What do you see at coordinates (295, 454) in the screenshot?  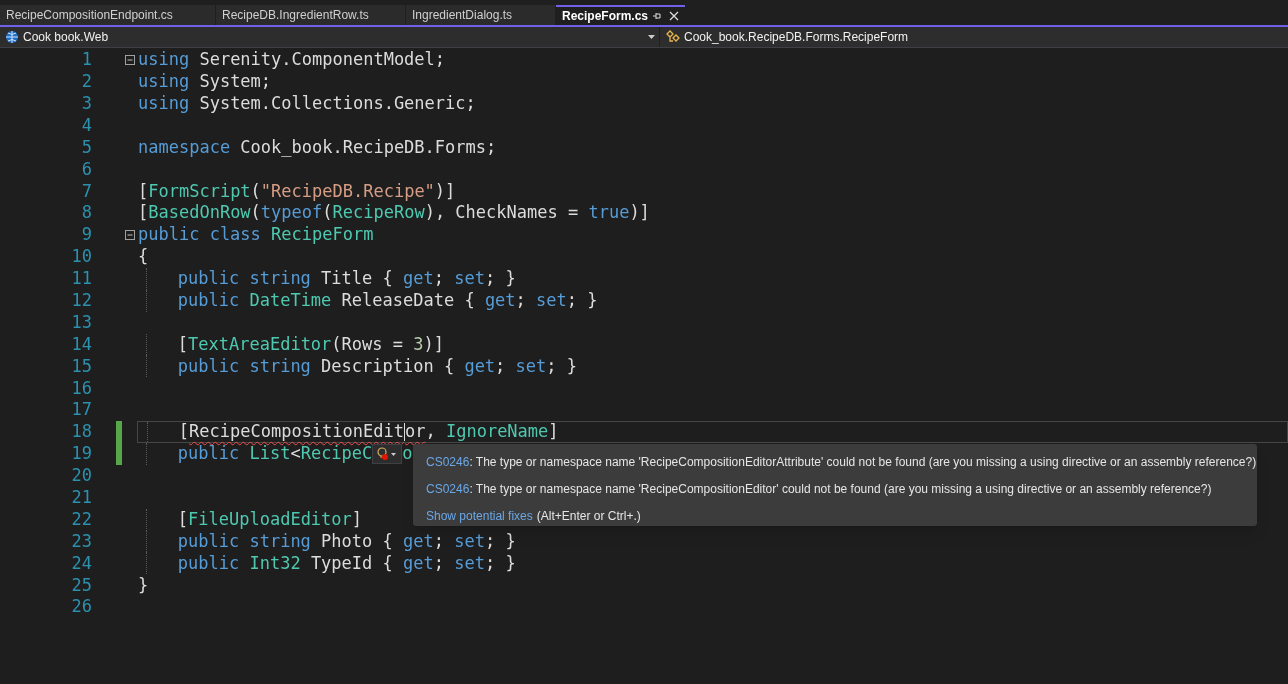 I see `code-text: <` at bounding box center [295, 454].